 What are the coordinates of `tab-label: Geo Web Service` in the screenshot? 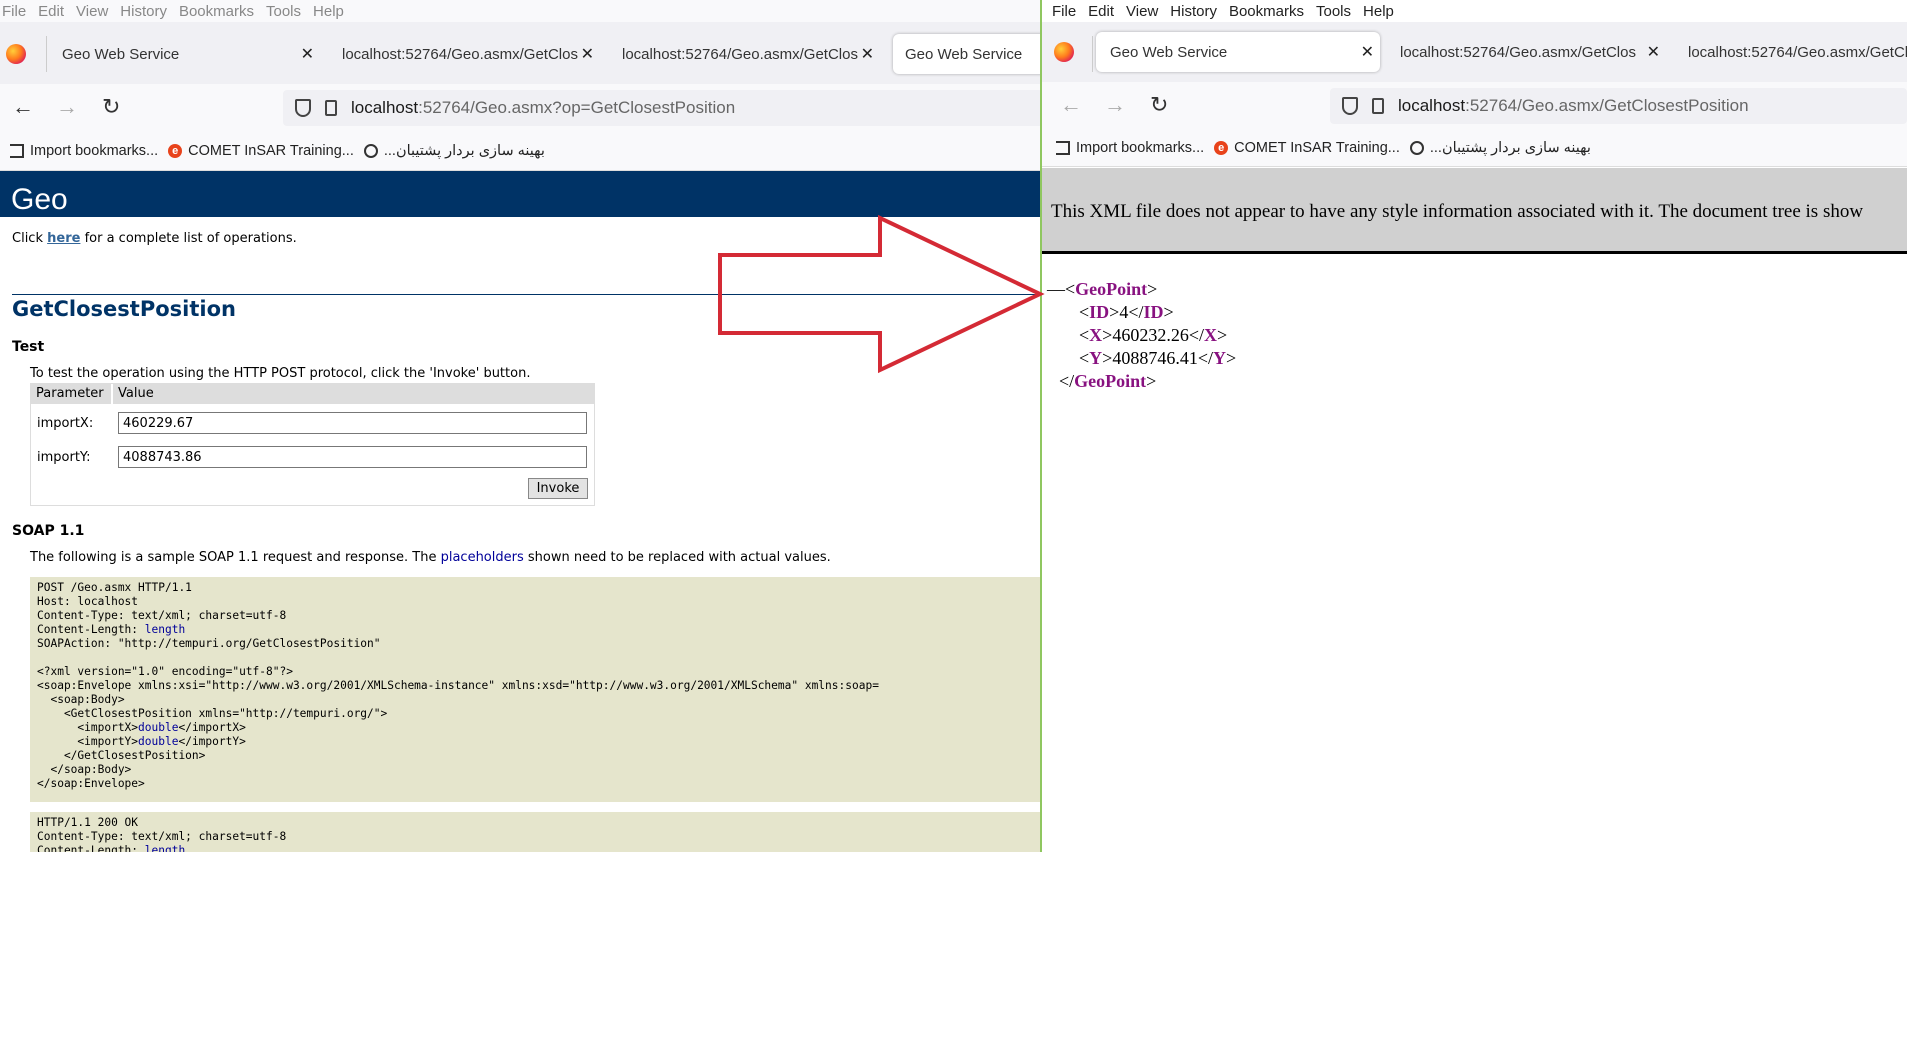 It's located at (964, 54).